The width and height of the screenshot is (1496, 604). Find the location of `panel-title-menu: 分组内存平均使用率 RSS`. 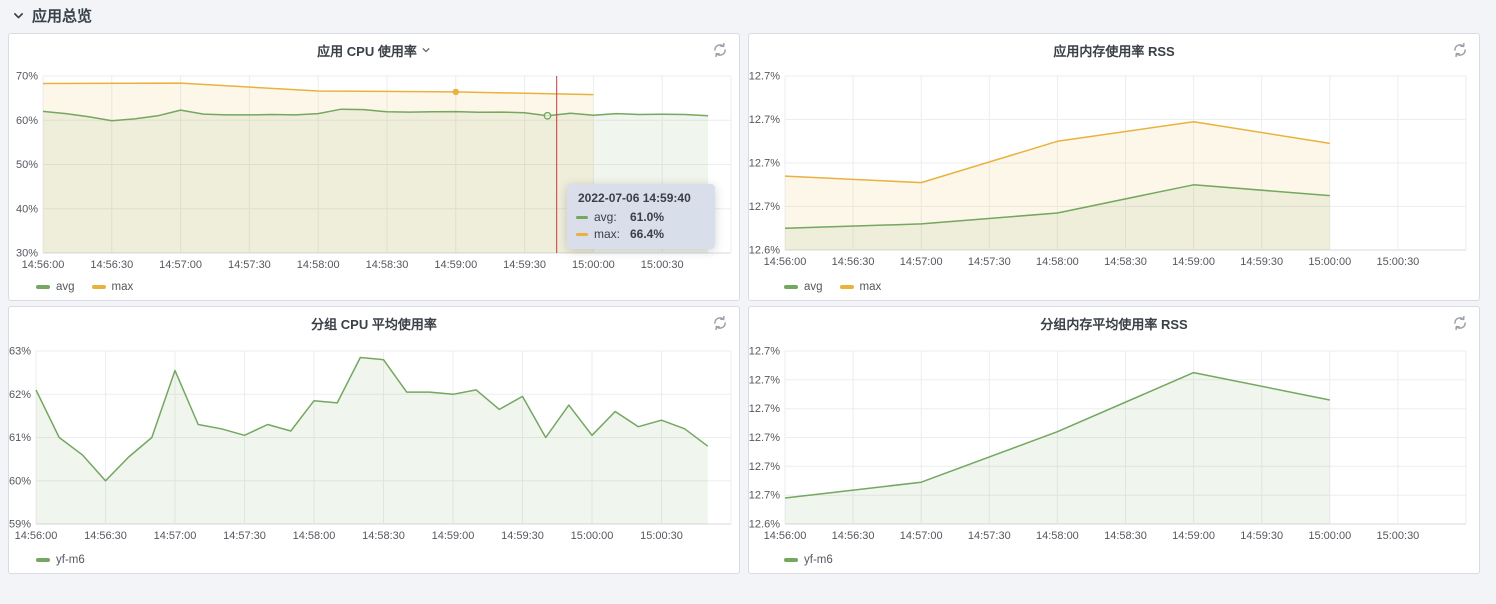

panel-title-menu: 分组内存平均使用率 RSS is located at coordinates (1114, 323).